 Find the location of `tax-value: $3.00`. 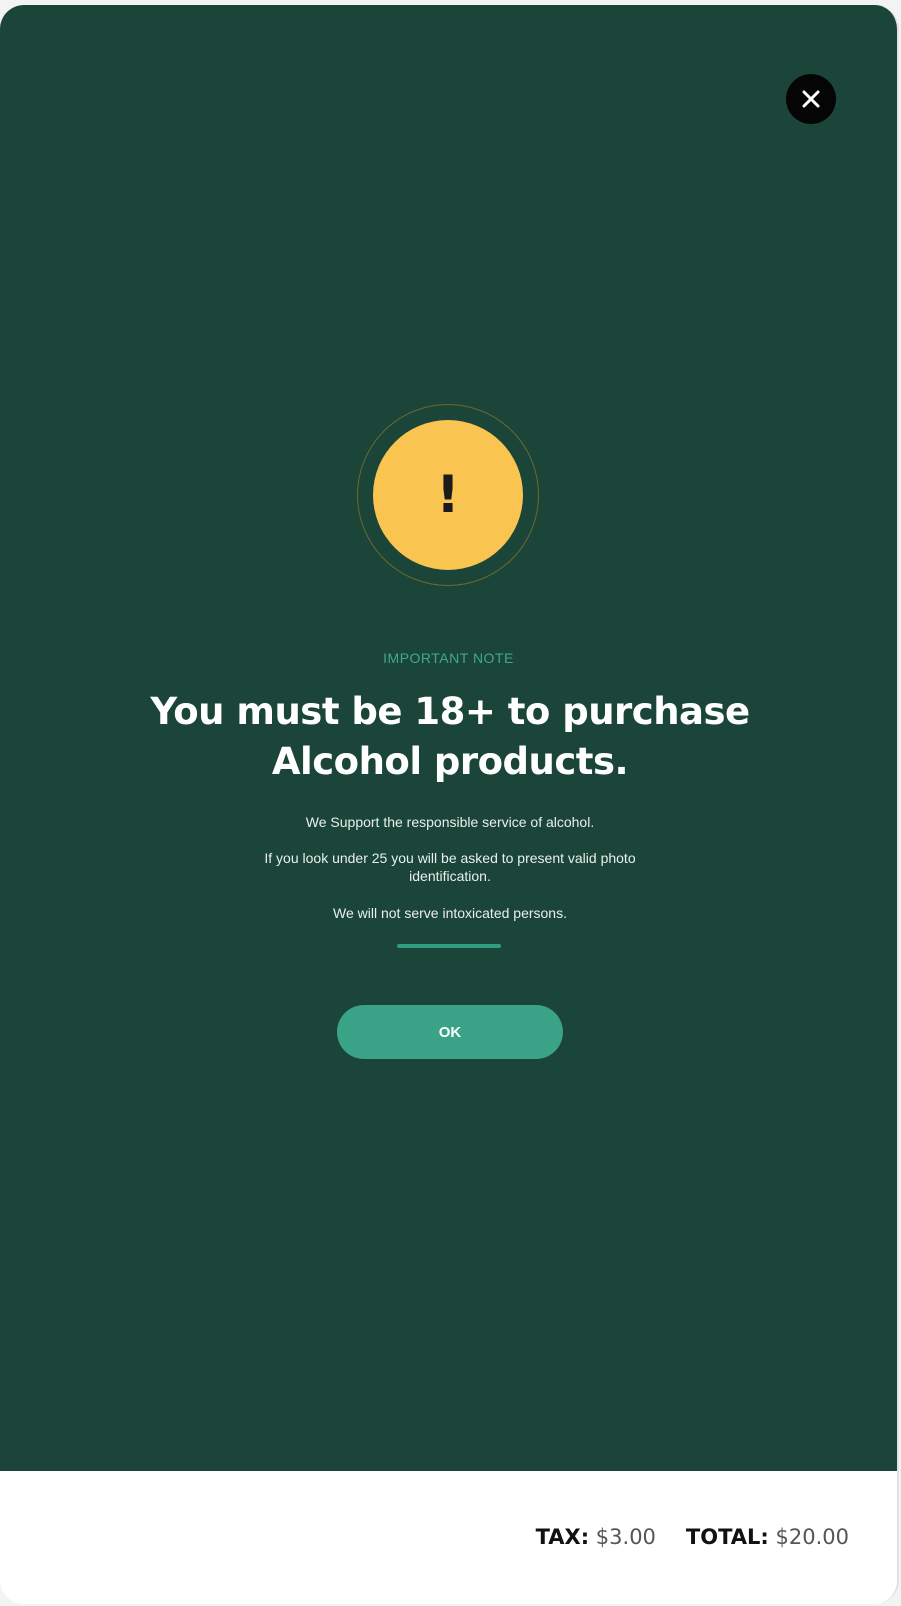

tax-value: $3.00 is located at coordinates (625, 1537).